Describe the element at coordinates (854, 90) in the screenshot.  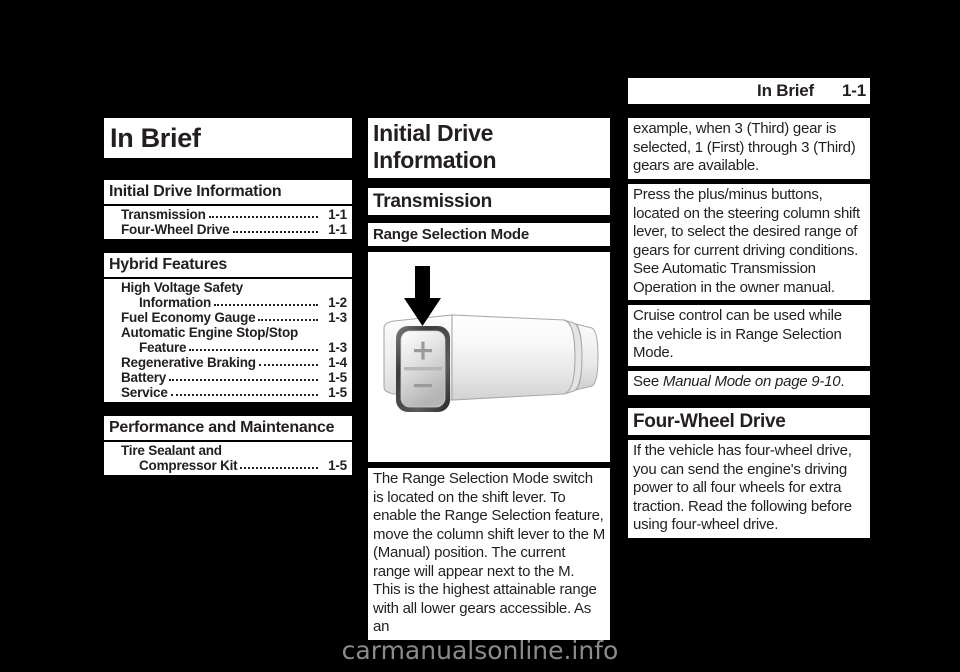
I see `page-header-number: 1-1` at that location.